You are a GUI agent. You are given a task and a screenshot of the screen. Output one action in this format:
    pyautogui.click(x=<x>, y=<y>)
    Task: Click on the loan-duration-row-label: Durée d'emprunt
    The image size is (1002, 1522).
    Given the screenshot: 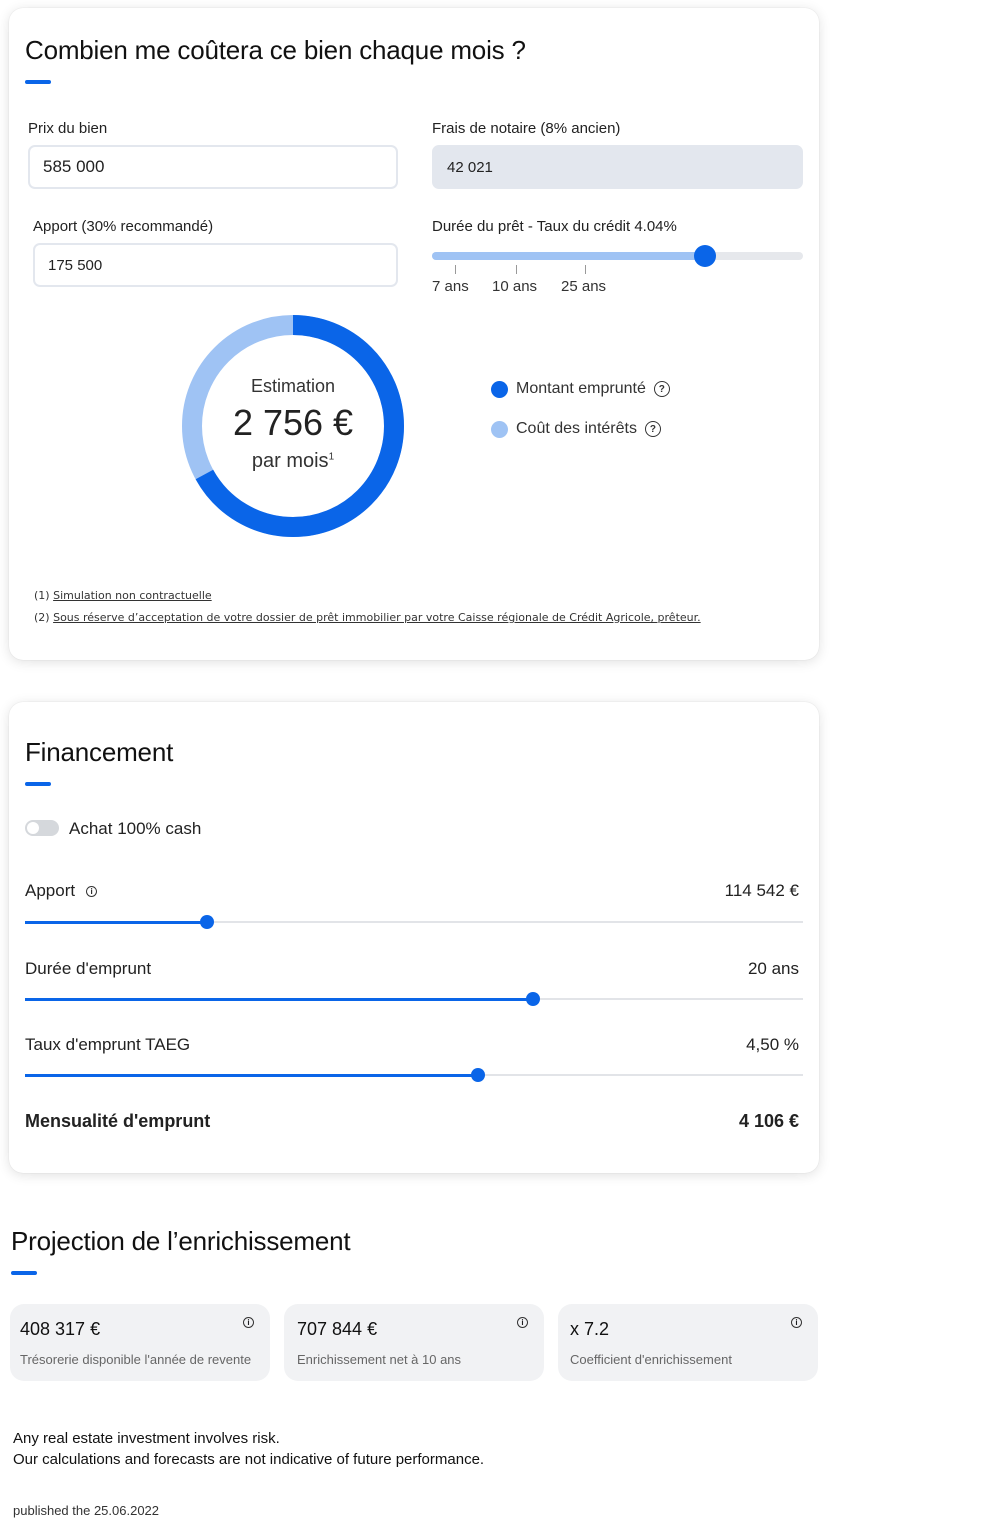 What is the action you would take?
    pyautogui.click(x=88, y=968)
    